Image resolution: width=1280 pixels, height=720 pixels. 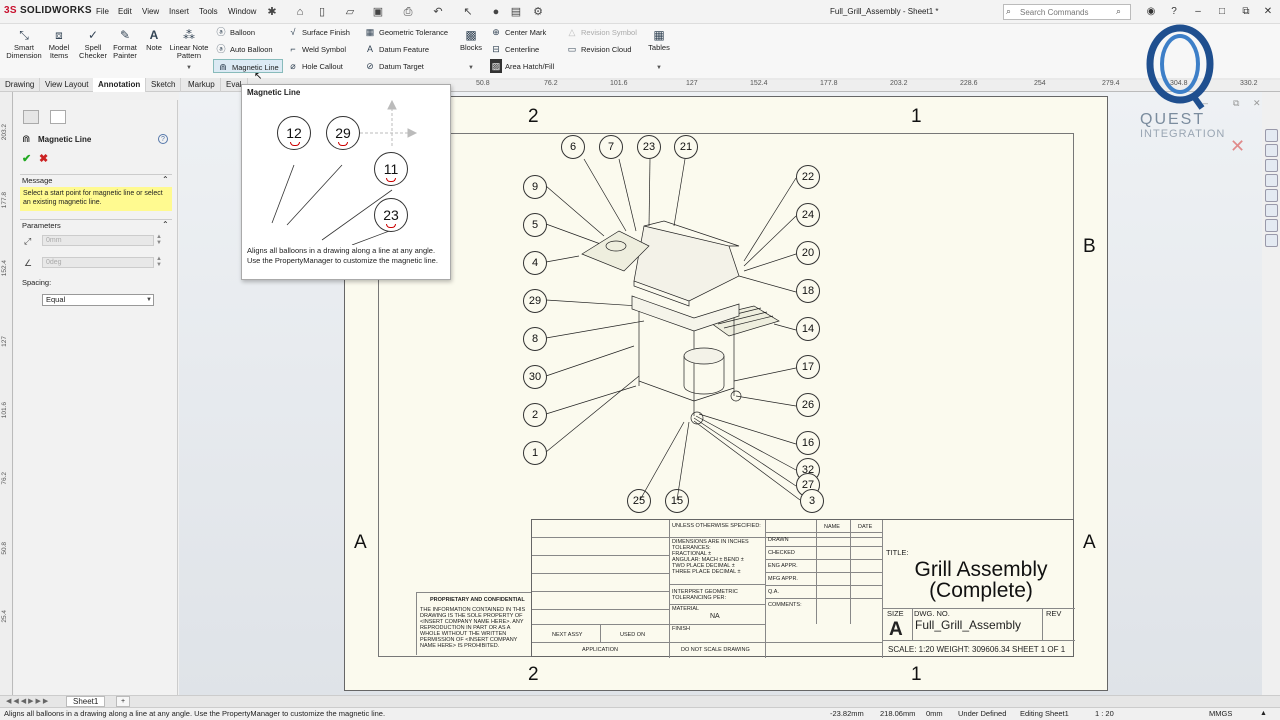 What do you see at coordinates (1067, 12) in the screenshot?
I see `search-input: Search Commands` at bounding box center [1067, 12].